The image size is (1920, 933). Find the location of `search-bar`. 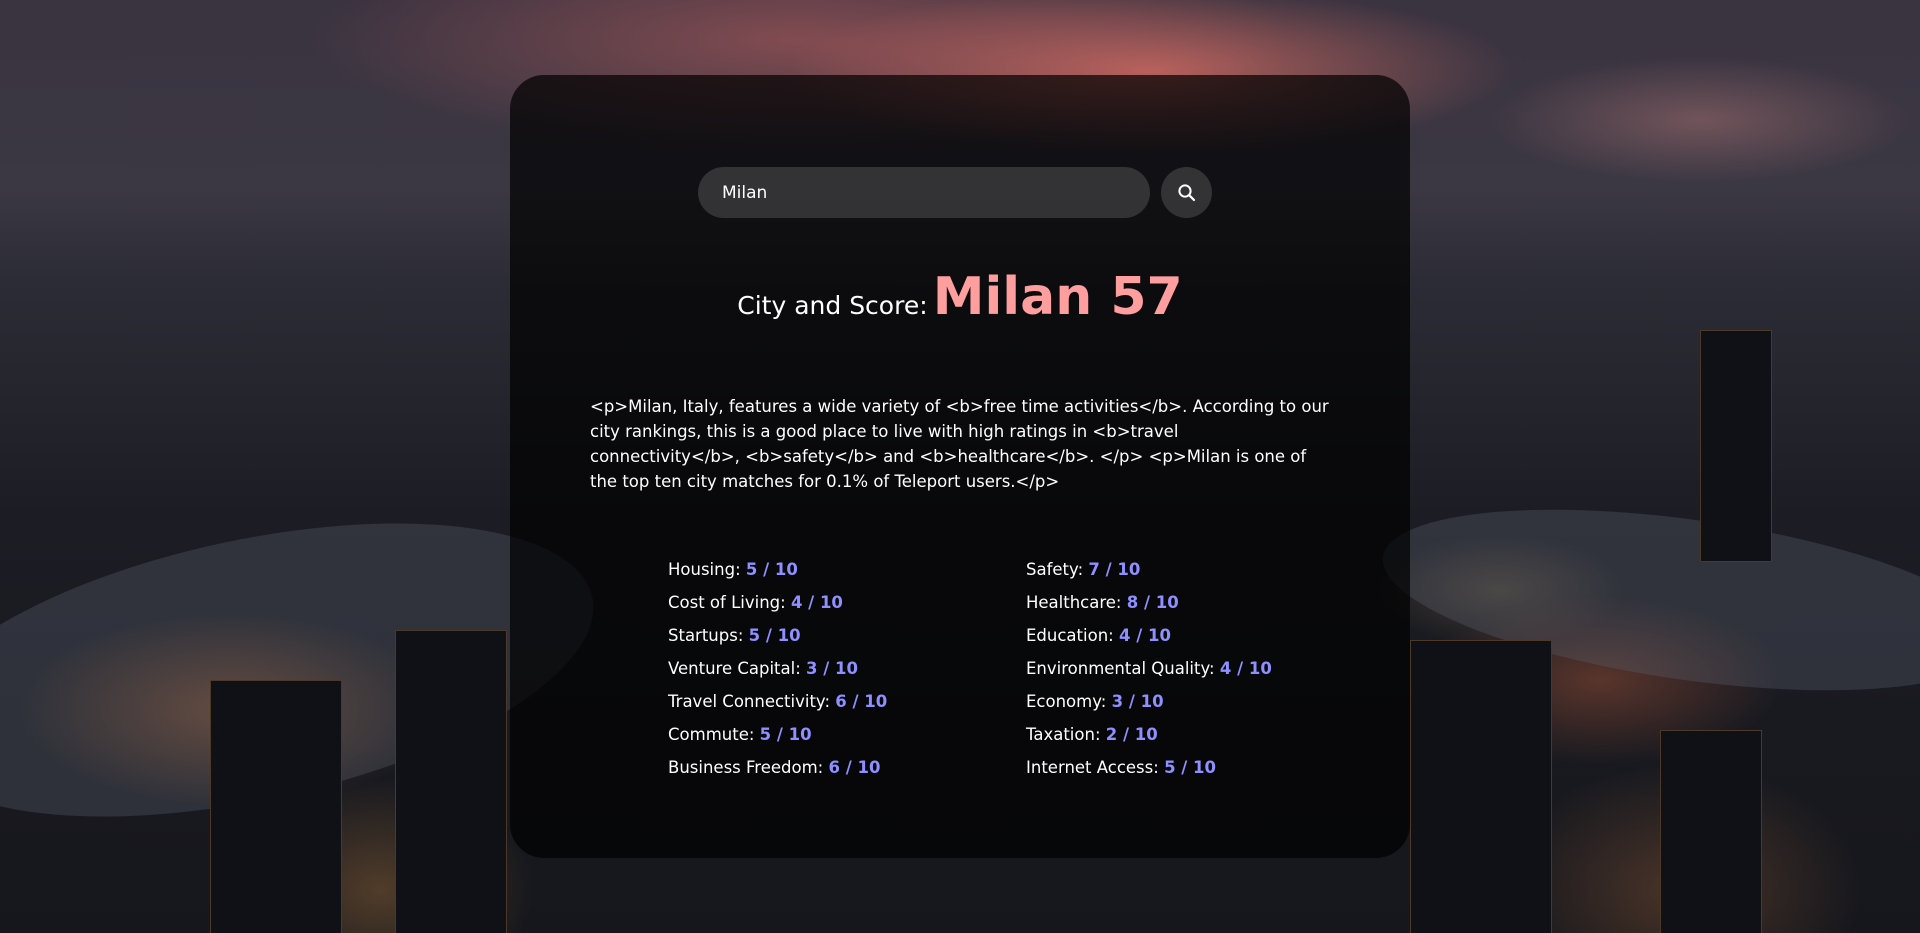

search-bar is located at coordinates (955, 192).